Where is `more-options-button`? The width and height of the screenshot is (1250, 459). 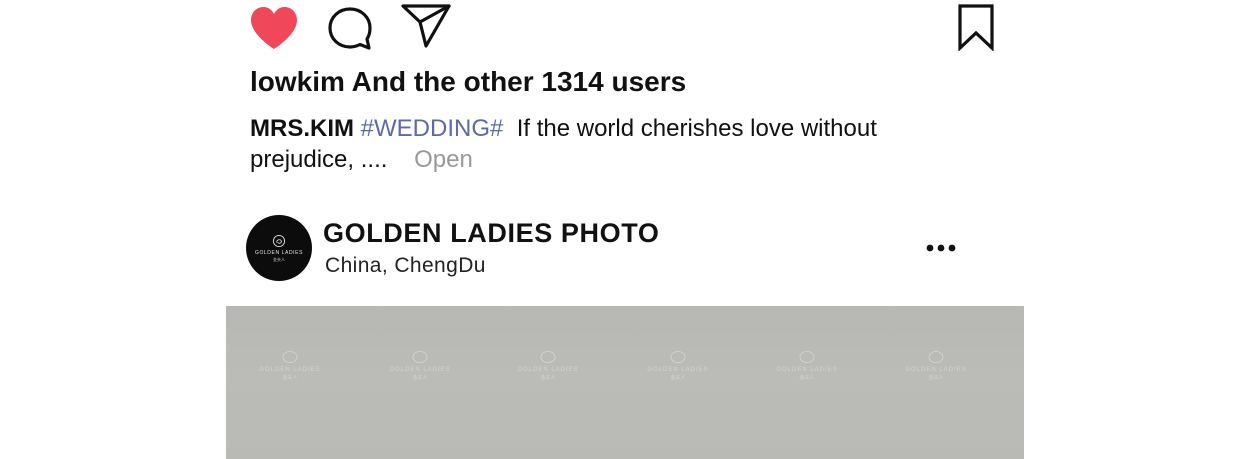 more-options-button is located at coordinates (941, 248).